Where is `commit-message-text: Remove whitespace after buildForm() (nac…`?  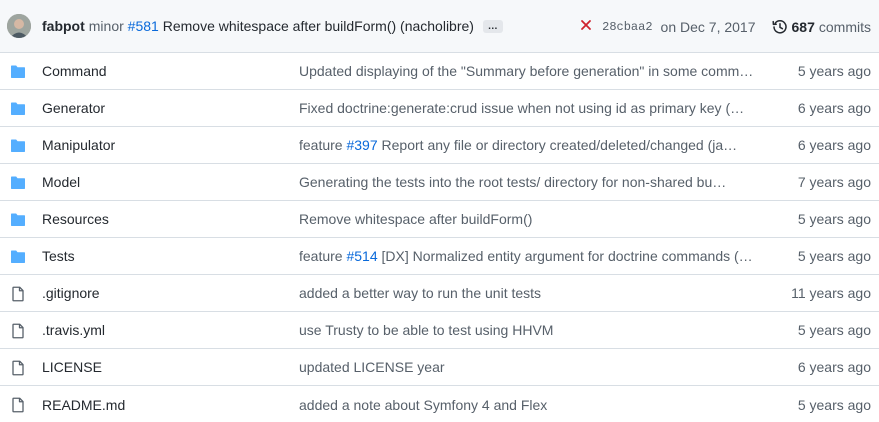 commit-message-text: Remove whitespace after buildForm() (nac… is located at coordinates (318, 26).